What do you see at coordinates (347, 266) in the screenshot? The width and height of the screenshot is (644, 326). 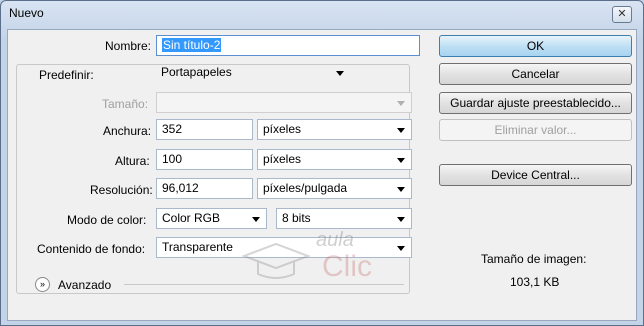 I see `logo-text-clic: Clic` at bounding box center [347, 266].